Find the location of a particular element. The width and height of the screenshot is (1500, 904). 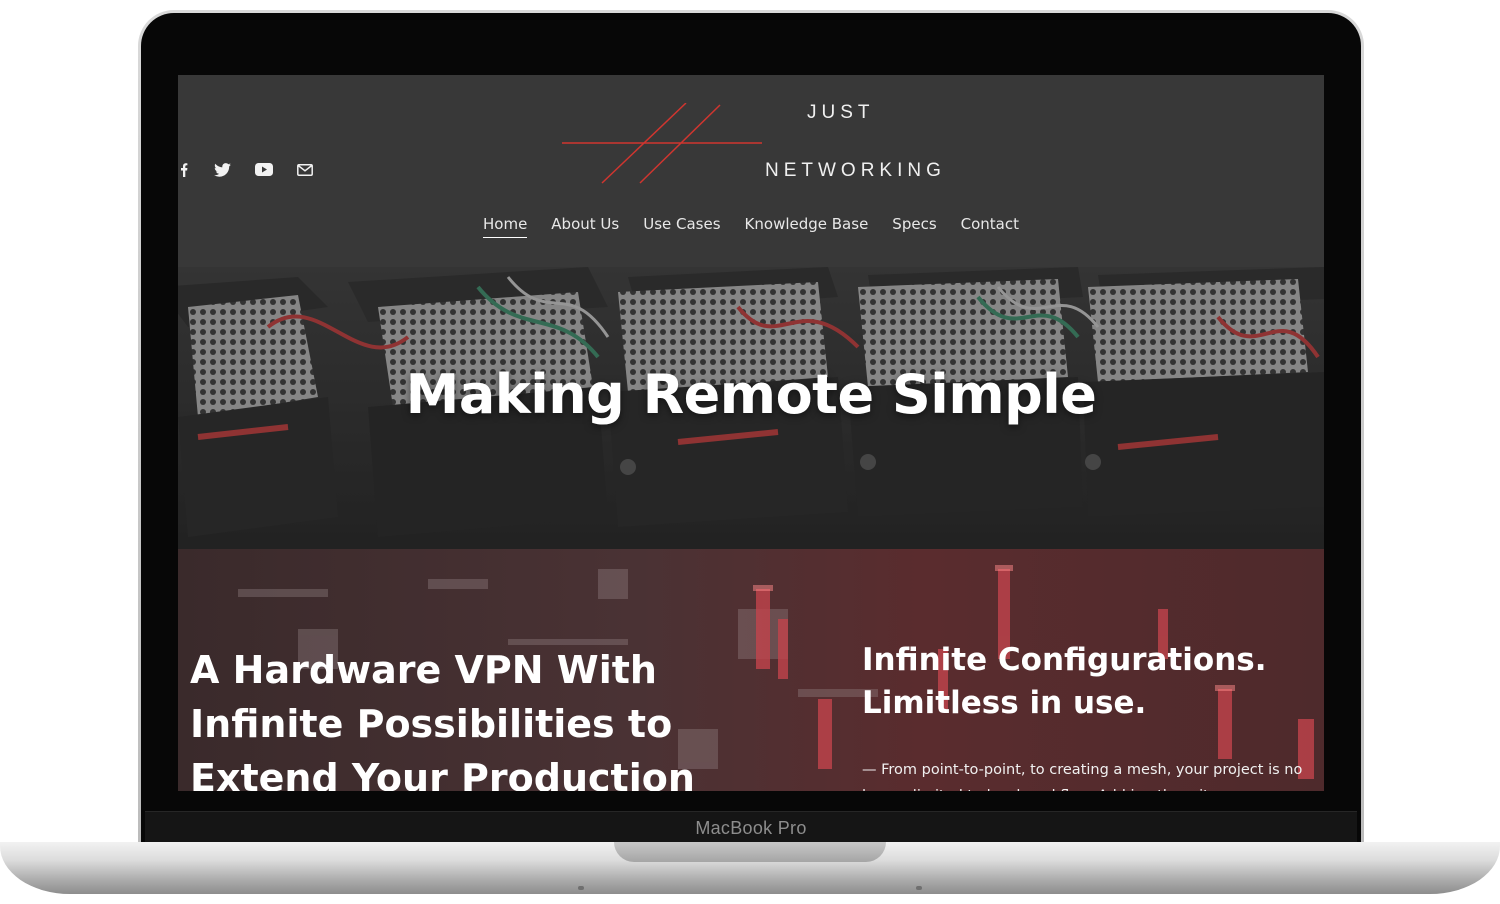

nav-about-us: About Us is located at coordinates (585, 226).